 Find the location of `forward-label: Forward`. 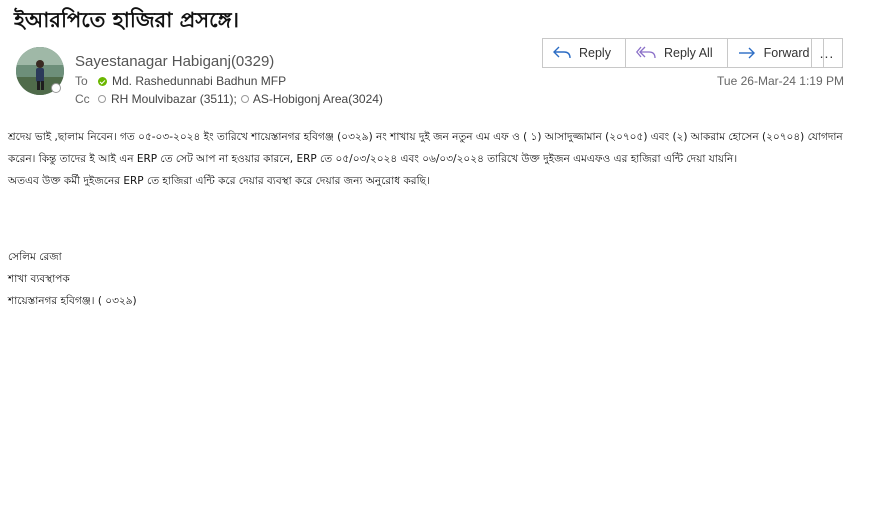

forward-label: Forward is located at coordinates (786, 53).